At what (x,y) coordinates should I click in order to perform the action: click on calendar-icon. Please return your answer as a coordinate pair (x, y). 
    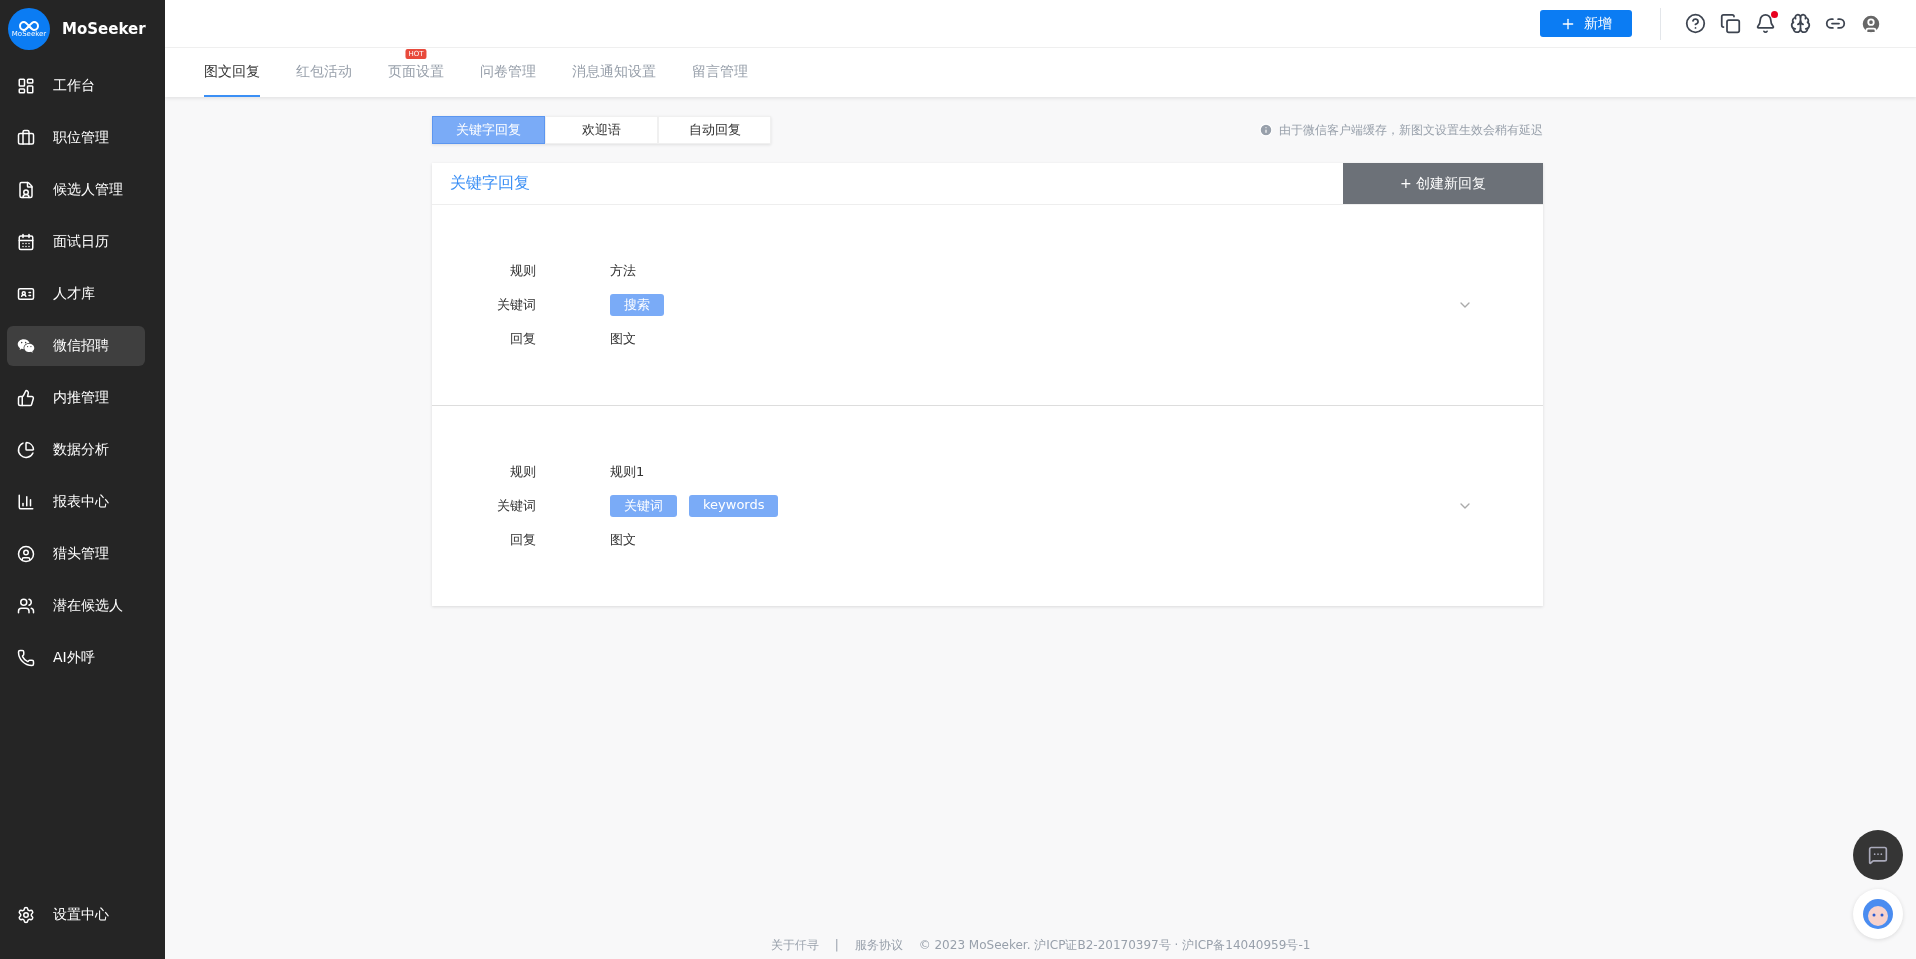
    Looking at the image, I should click on (26, 242).